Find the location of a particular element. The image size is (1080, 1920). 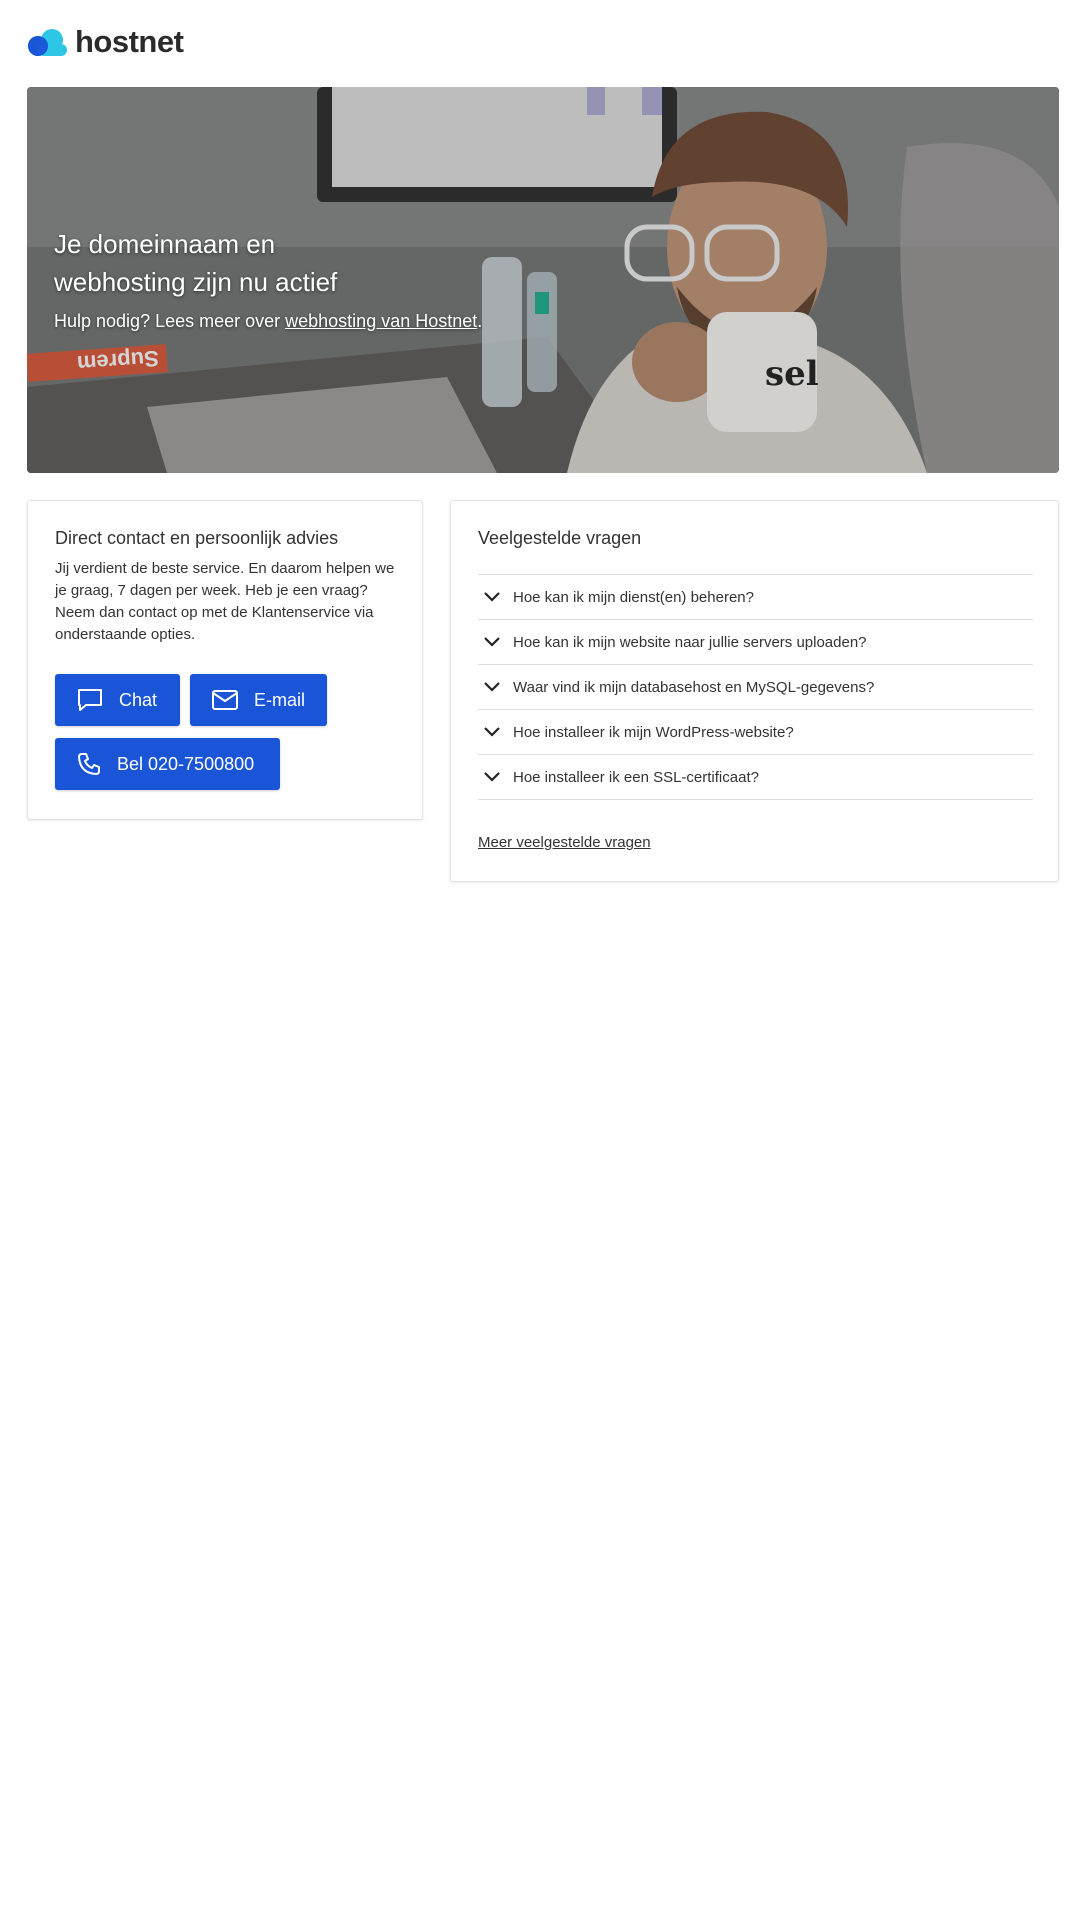

mail-icon is located at coordinates (225, 700).